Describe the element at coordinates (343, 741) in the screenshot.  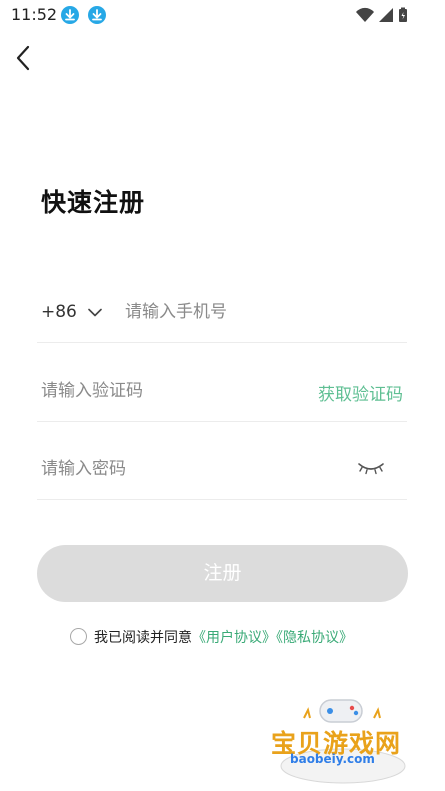
I see `watermark: 宝贝游戏网 baobeiy.com` at that location.